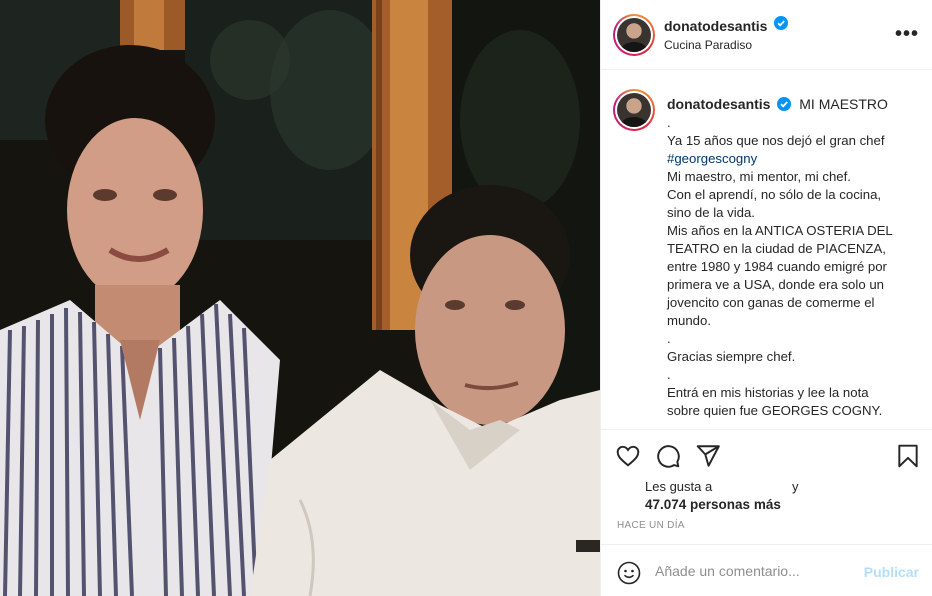 Image resolution: width=932 pixels, height=596 pixels. Describe the element at coordinates (708, 456) in the screenshot. I see `share-icon` at that location.